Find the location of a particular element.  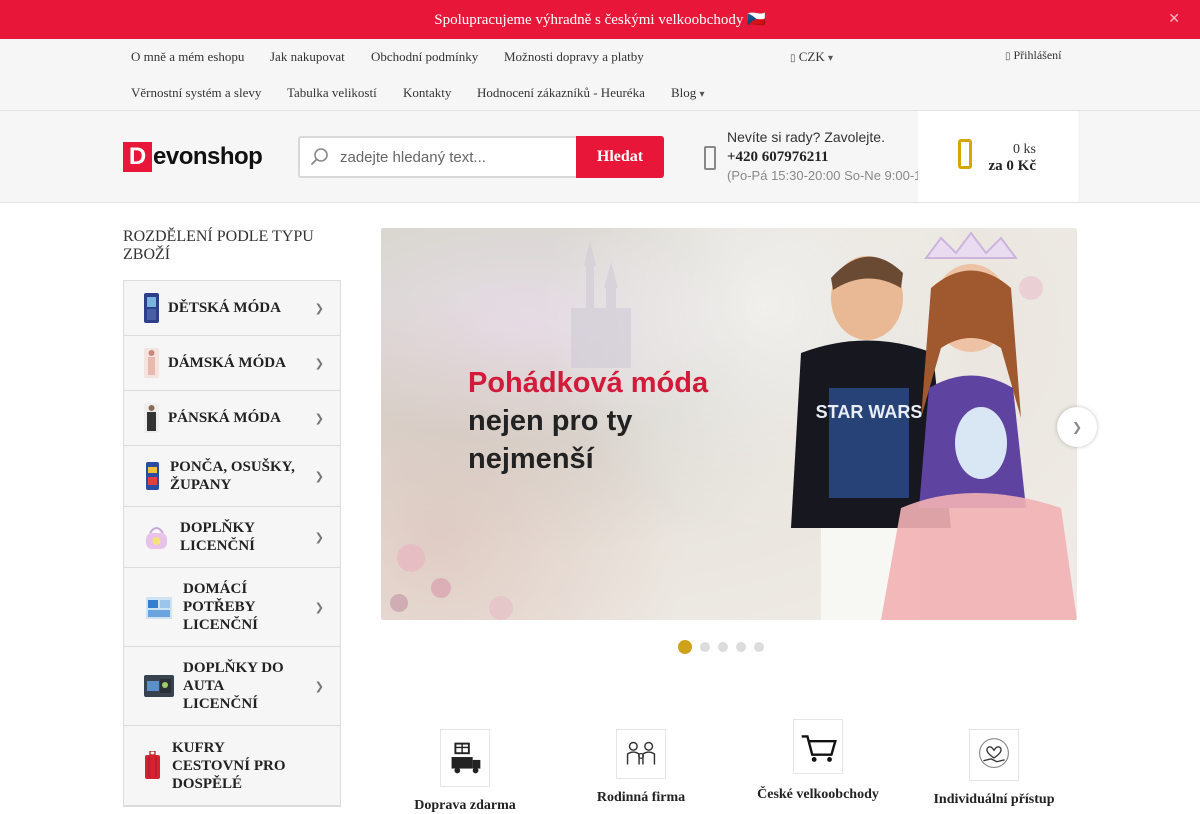

nav-link-reviews: Hodnocení zákazníků - Heuréka is located at coordinates (561, 93).